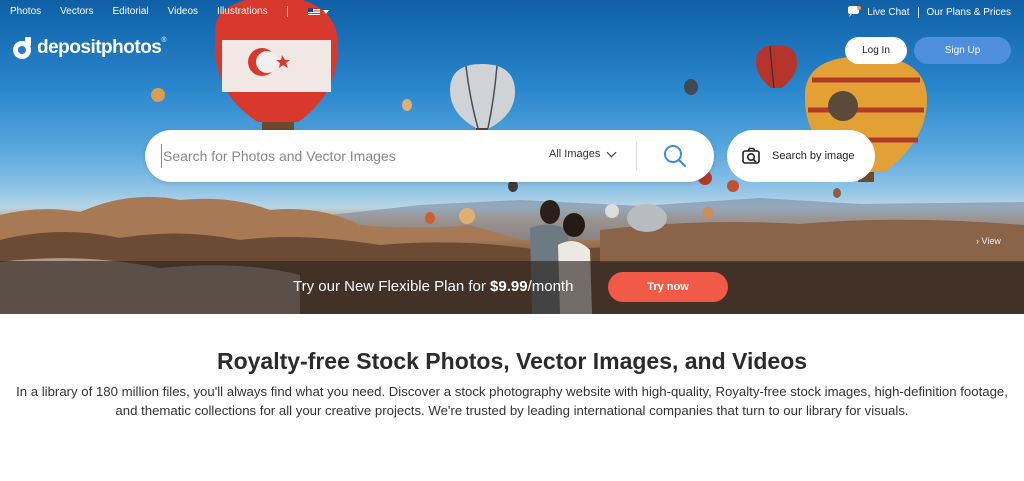 This screenshot has height=481, width=1024. Describe the element at coordinates (131, 11) in the screenshot. I see `nav-editorial: Editorial` at that location.